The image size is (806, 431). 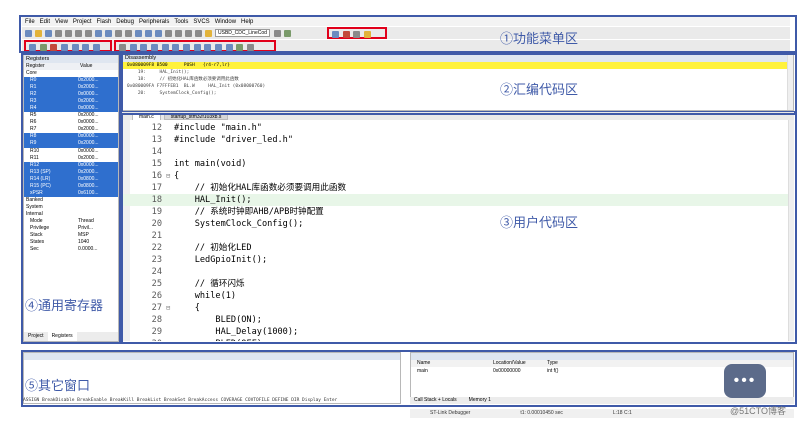 What do you see at coordinates (64, 305) in the screenshot?
I see `label-registers-region: ④通用寄存器` at bounding box center [64, 305].